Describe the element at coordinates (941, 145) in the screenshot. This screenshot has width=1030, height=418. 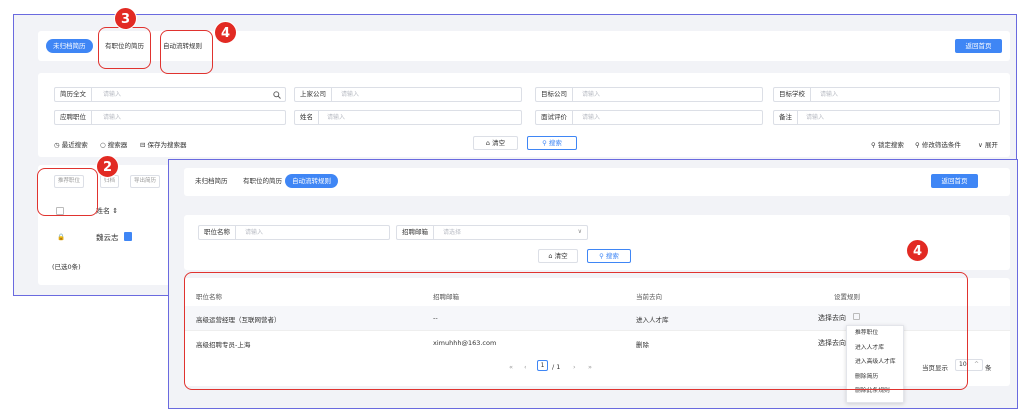
I see `edit-filter-label: 修改筛选条件` at that location.